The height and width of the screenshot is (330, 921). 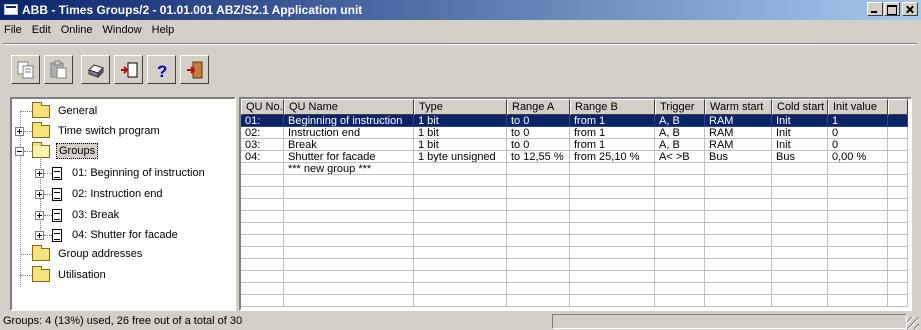 What do you see at coordinates (680, 145) in the screenshot?
I see `cell-trigger: A, B` at bounding box center [680, 145].